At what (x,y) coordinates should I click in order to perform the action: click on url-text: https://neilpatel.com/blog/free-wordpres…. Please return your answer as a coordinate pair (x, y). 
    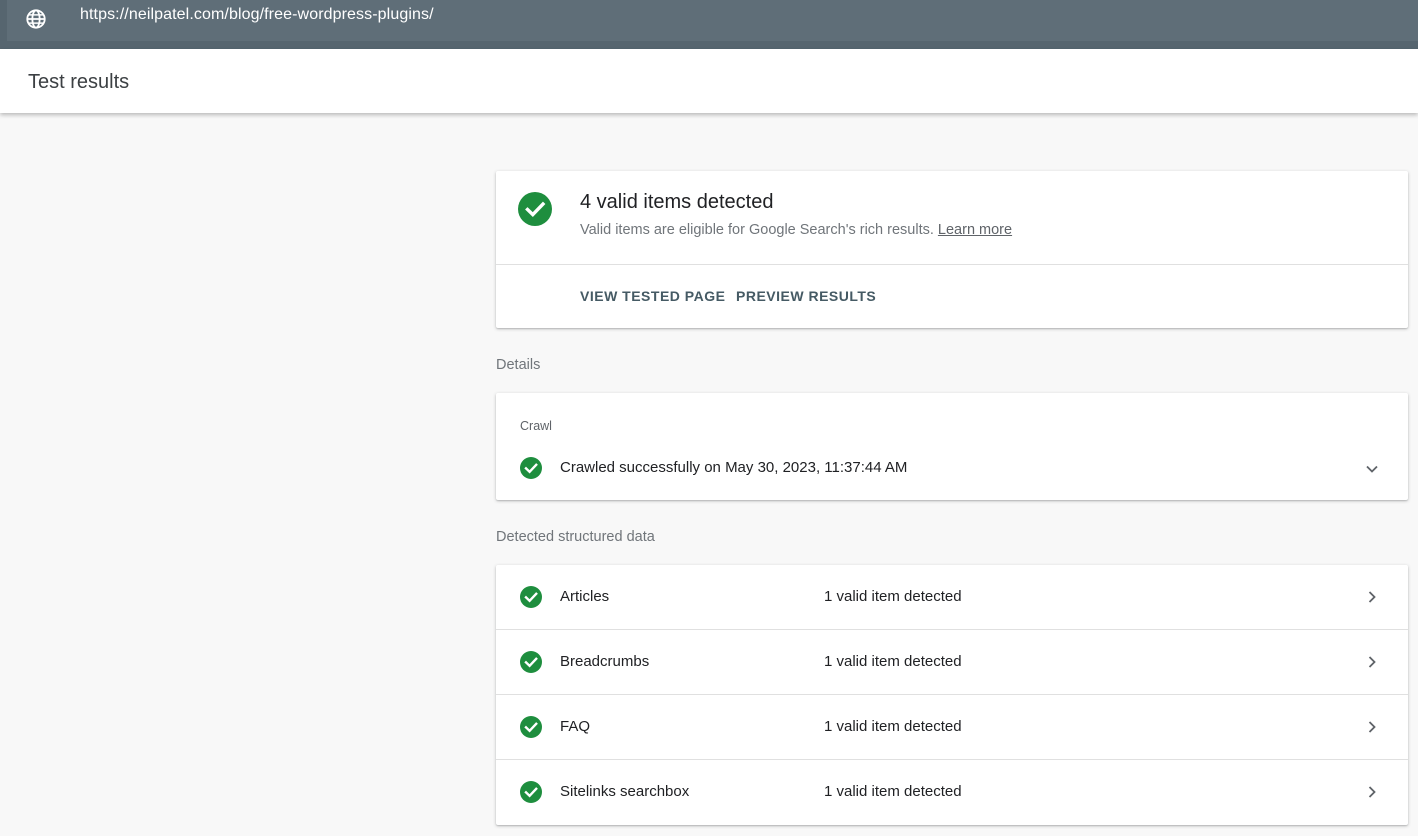
    Looking at the image, I should click on (257, 14).